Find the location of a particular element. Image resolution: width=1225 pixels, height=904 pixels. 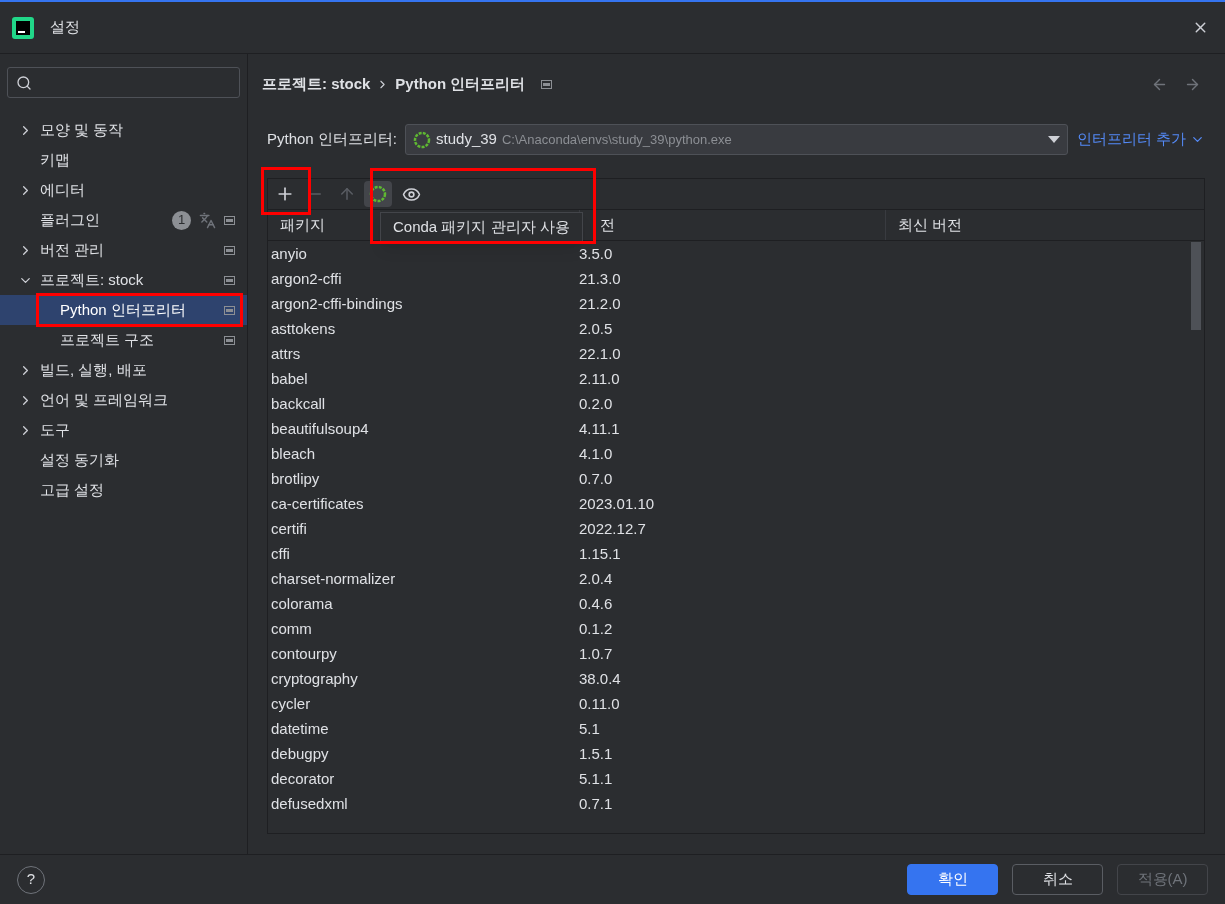

sidebar-item: 빌드, 실행, 배포 is located at coordinates (123, 370).